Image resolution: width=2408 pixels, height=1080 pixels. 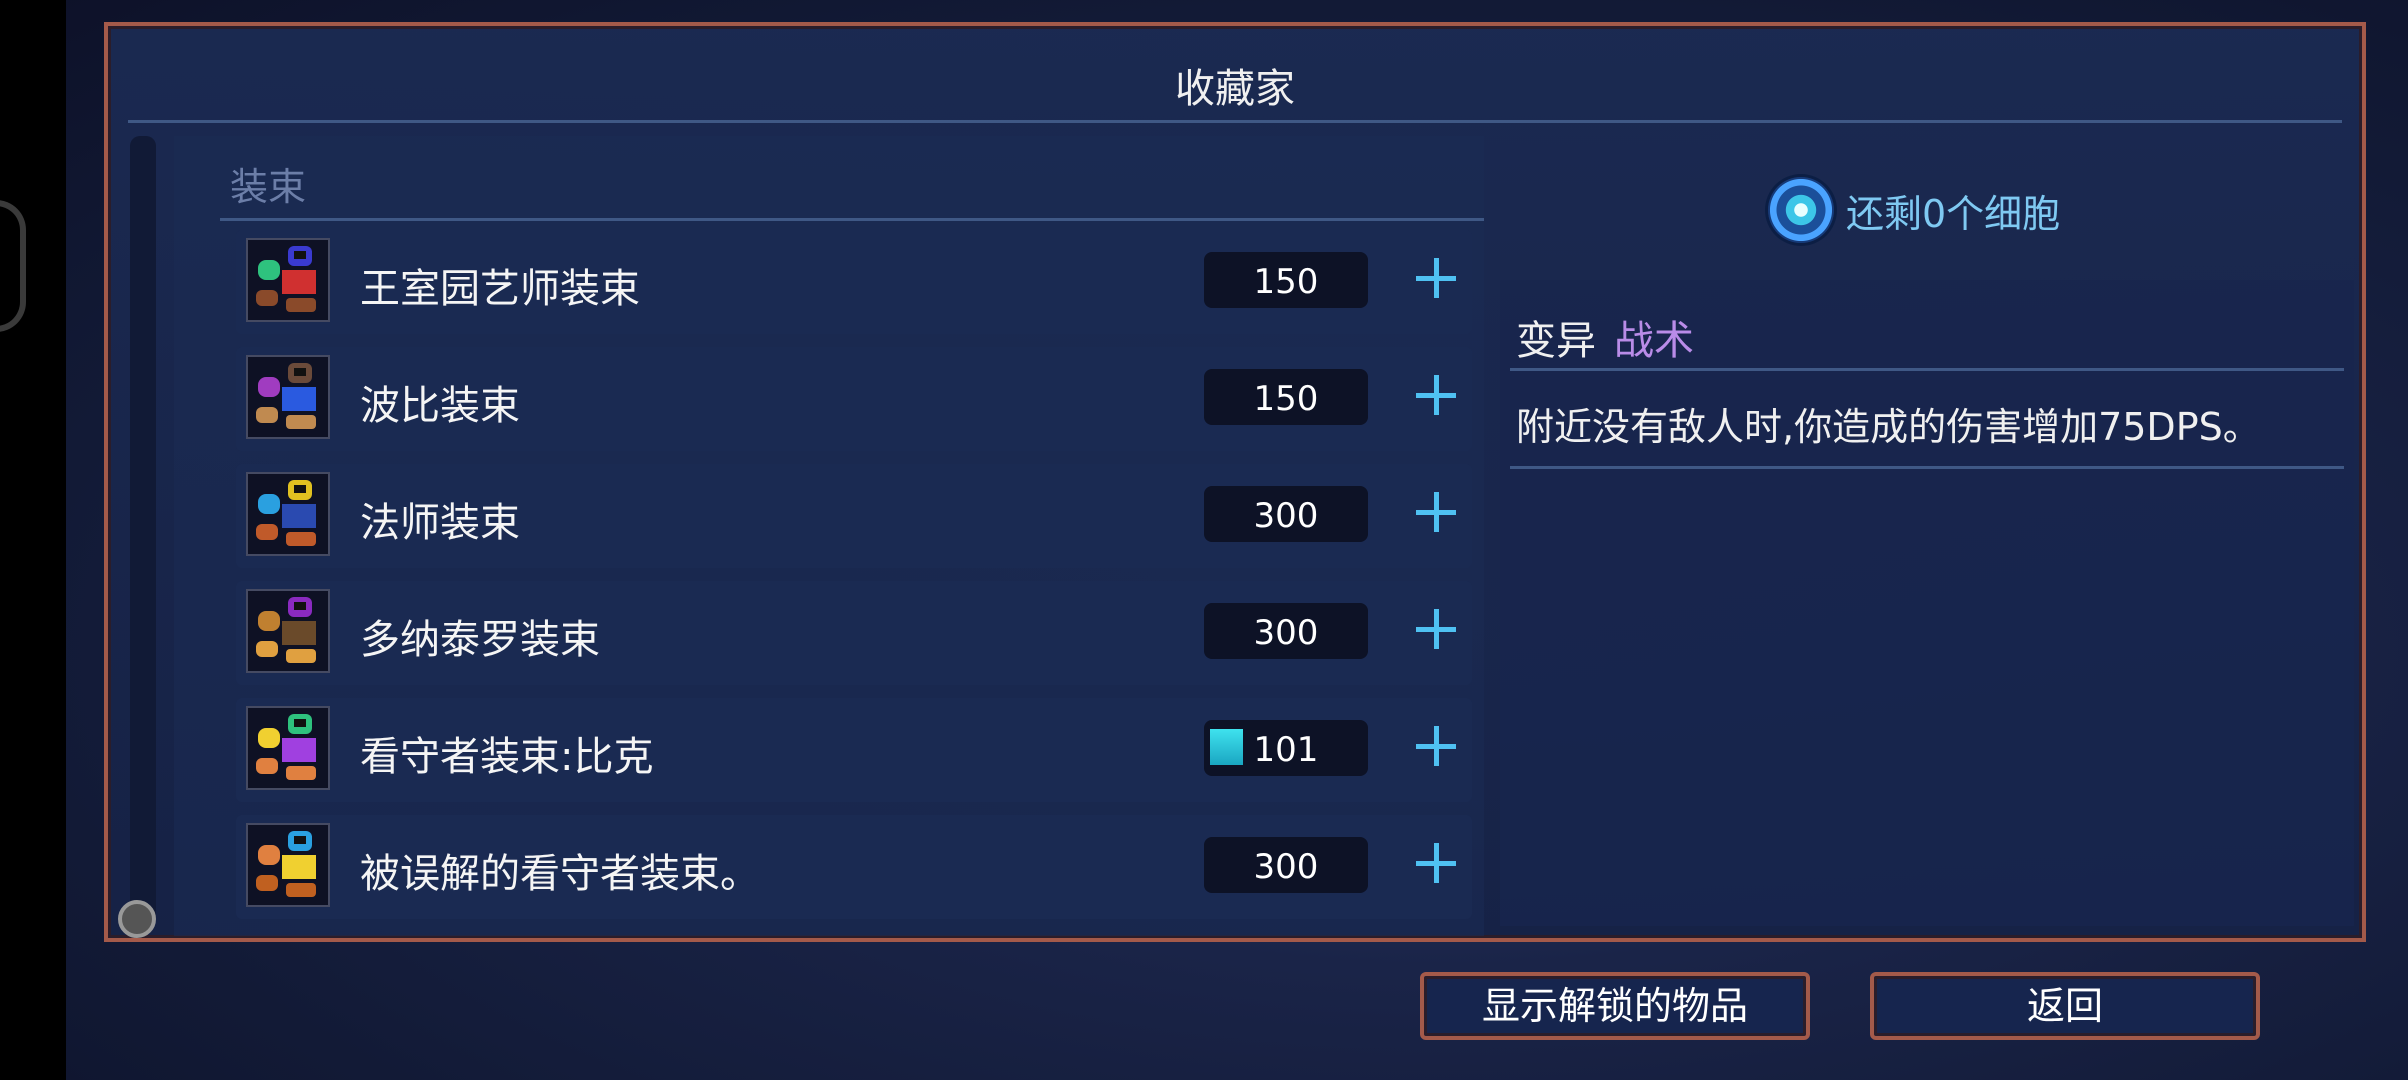 I want to click on outfit-row: 被误解的看守者装束。 300, so click(x=854, y=867).